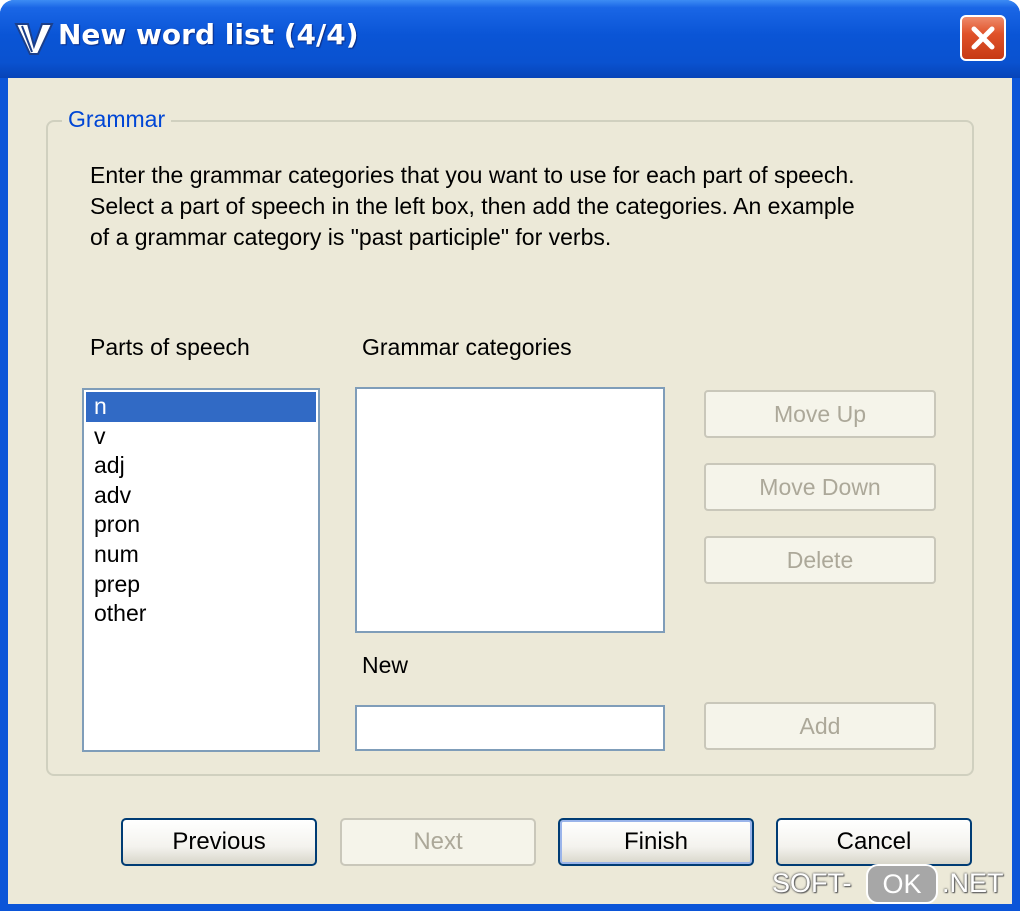 Image resolution: width=1020 pixels, height=911 pixels. Describe the element at coordinates (201, 585) in the screenshot. I see `list-item: prep` at that location.